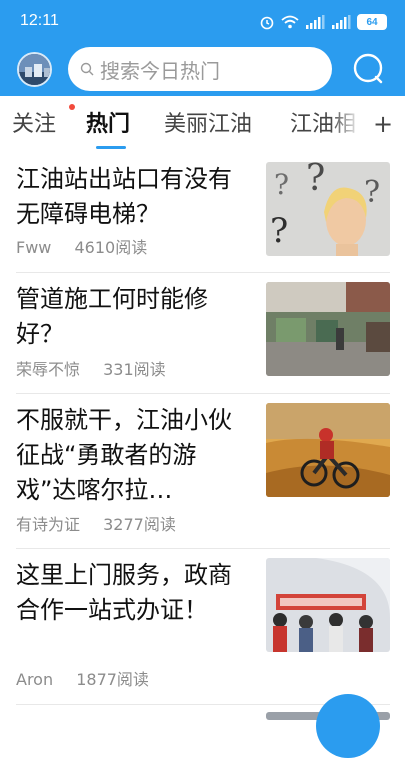  I want to click on feed-item-author: Fww, so click(34, 247).